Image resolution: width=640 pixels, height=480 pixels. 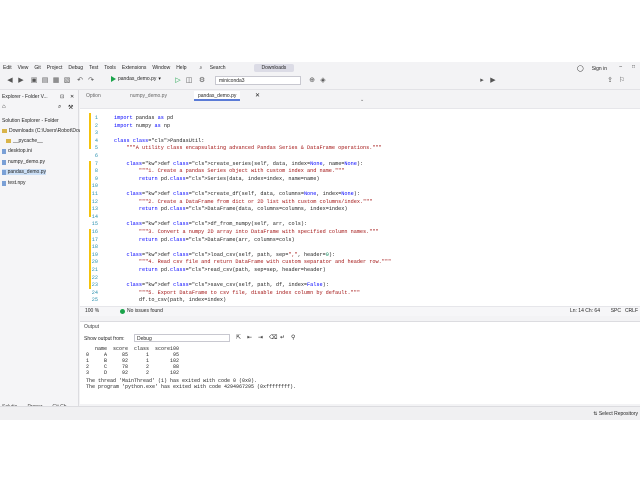 I want to click on tree-item-pycache: __pycache__, so click(x=24, y=141).